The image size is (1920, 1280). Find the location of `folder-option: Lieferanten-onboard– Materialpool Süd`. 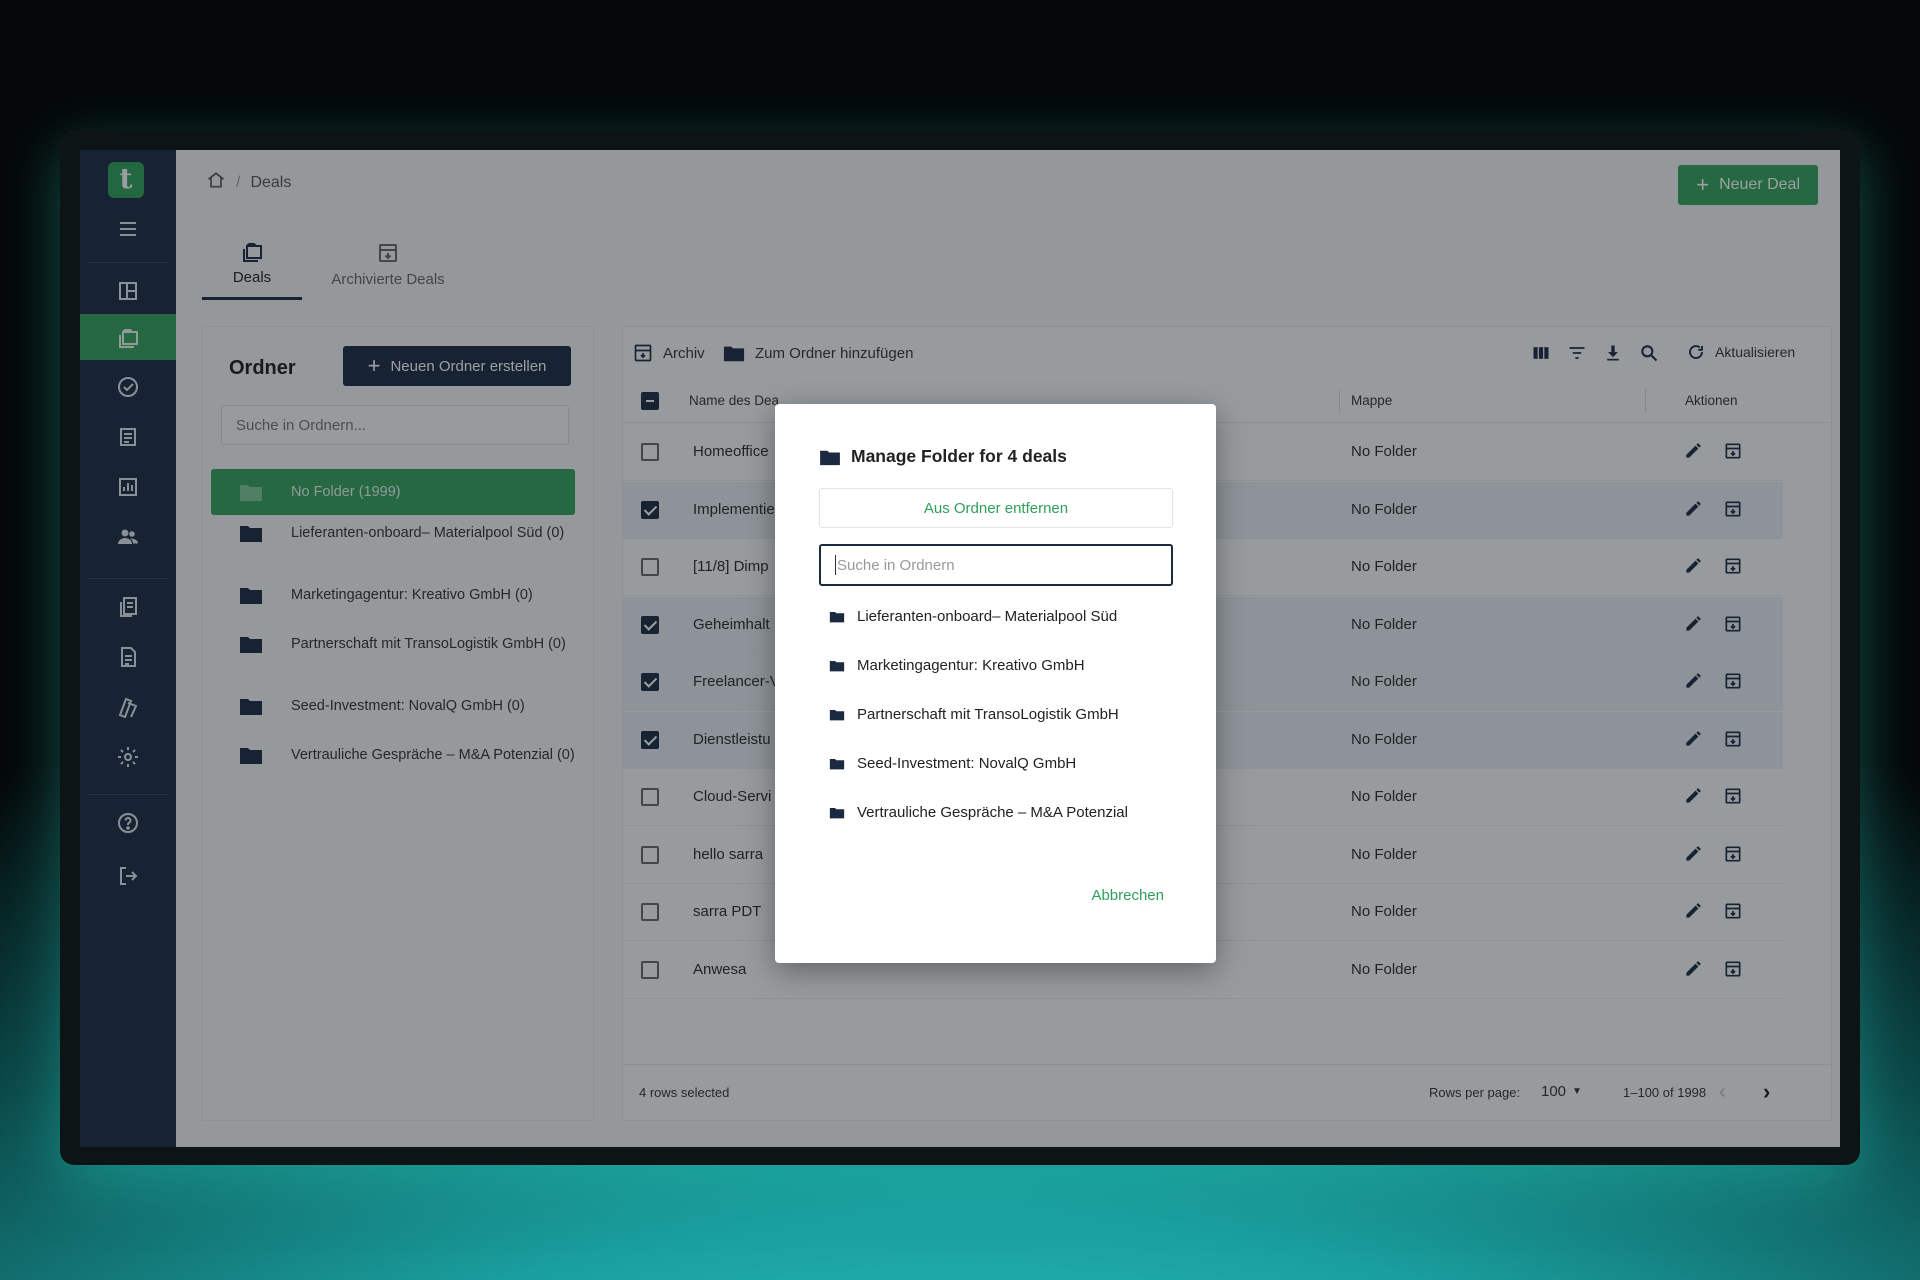

folder-option: Lieferanten-onboard– Materialpool Süd is located at coordinates (973, 616).